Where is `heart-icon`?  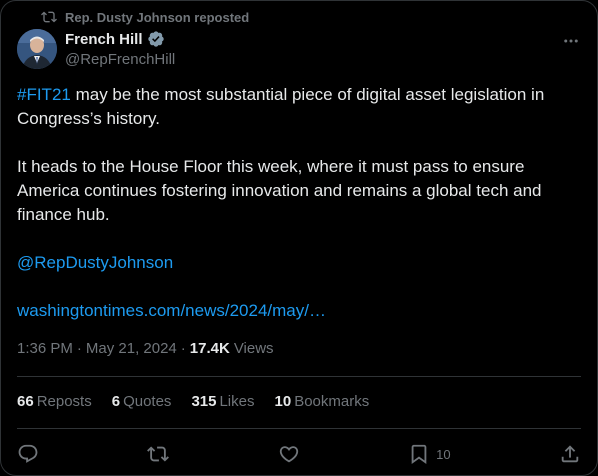
heart-icon is located at coordinates (288, 454).